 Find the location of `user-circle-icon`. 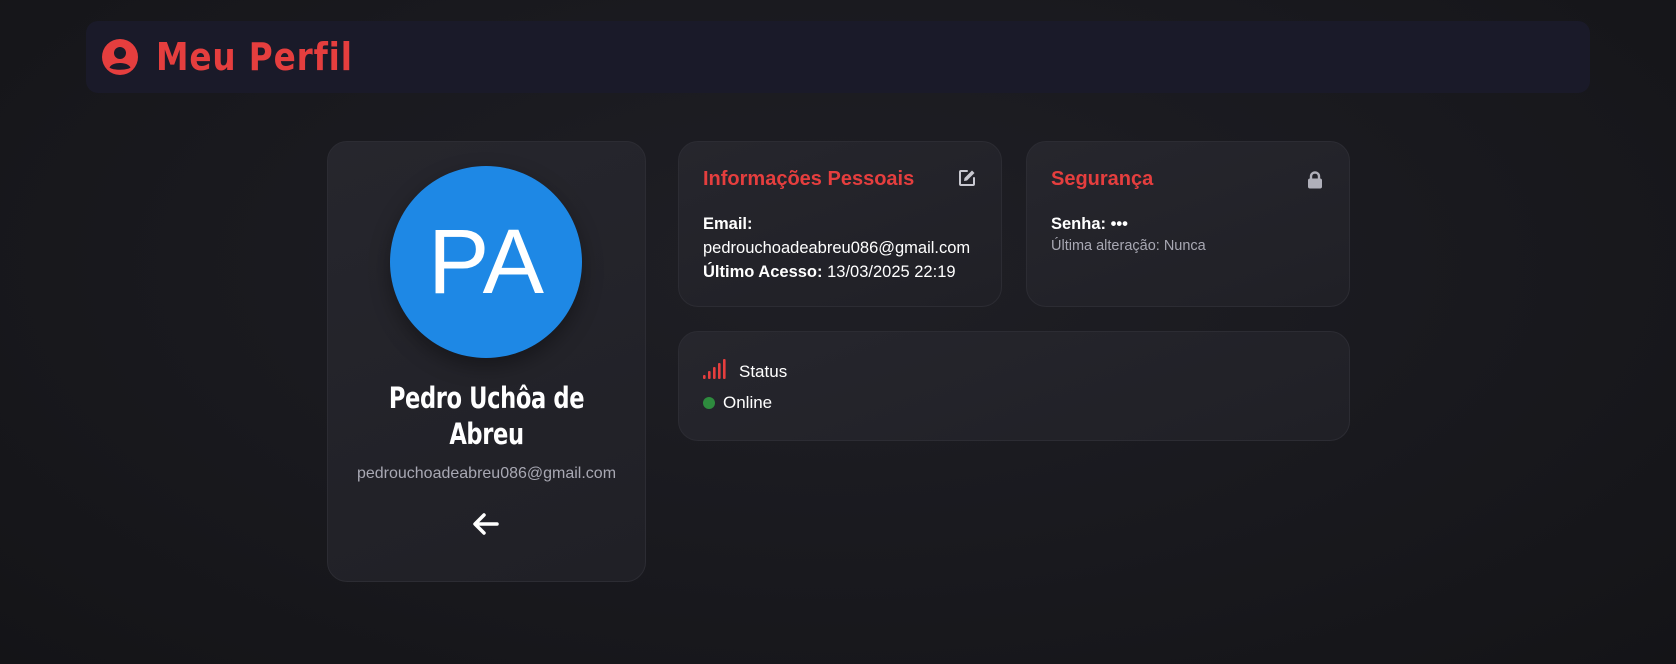

user-circle-icon is located at coordinates (120, 57).